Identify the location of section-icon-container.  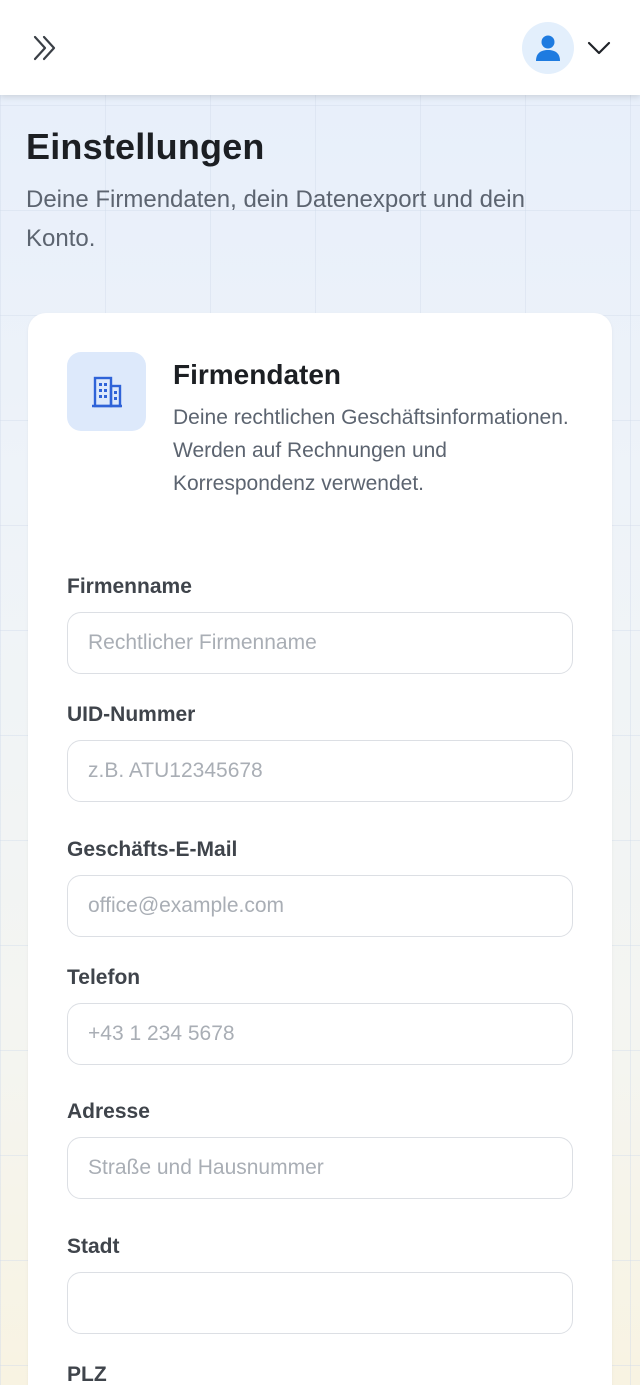
(106, 391).